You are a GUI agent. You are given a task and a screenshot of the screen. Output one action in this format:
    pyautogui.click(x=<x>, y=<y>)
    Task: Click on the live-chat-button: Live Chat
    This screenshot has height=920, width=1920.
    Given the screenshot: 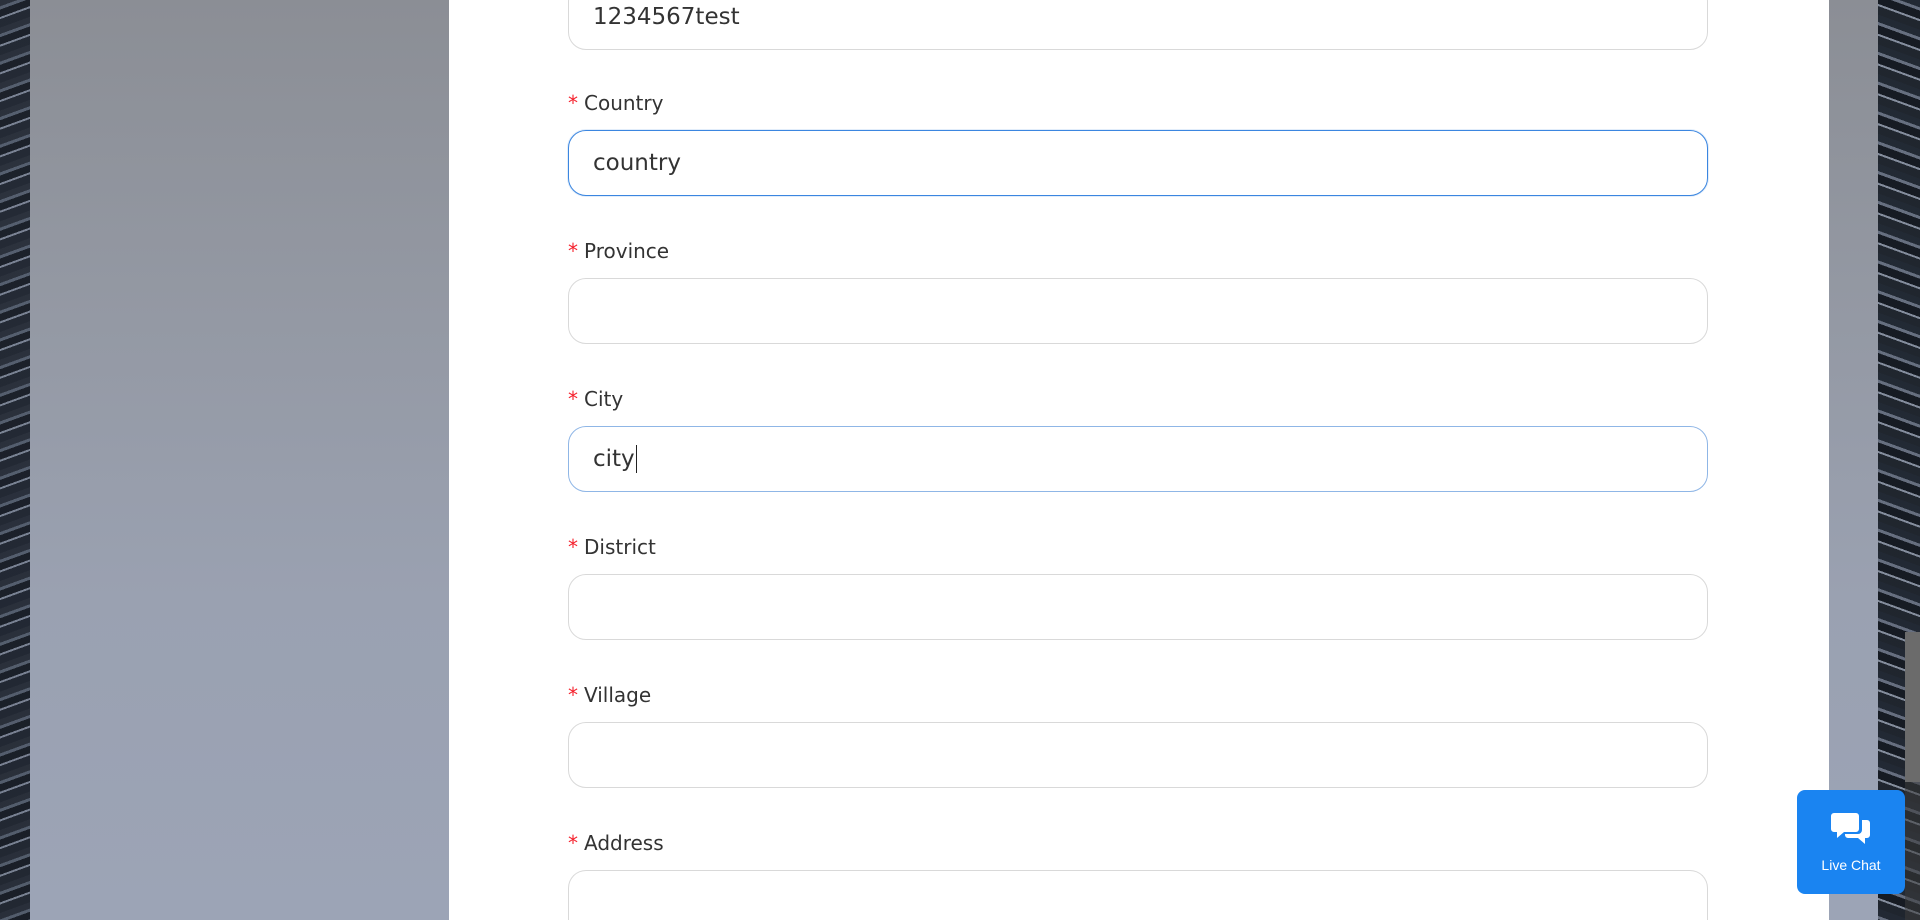 What is the action you would take?
    pyautogui.click(x=1851, y=842)
    